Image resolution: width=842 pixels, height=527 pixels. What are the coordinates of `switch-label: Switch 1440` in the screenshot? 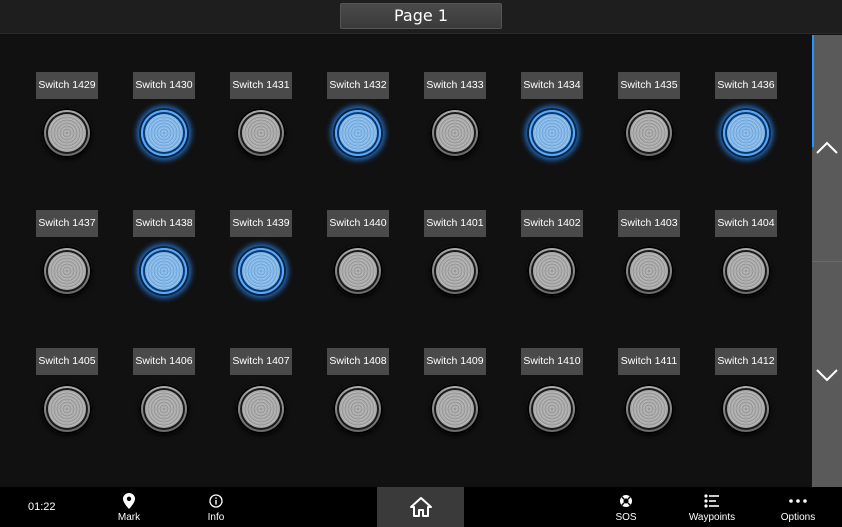 It's located at (358, 223).